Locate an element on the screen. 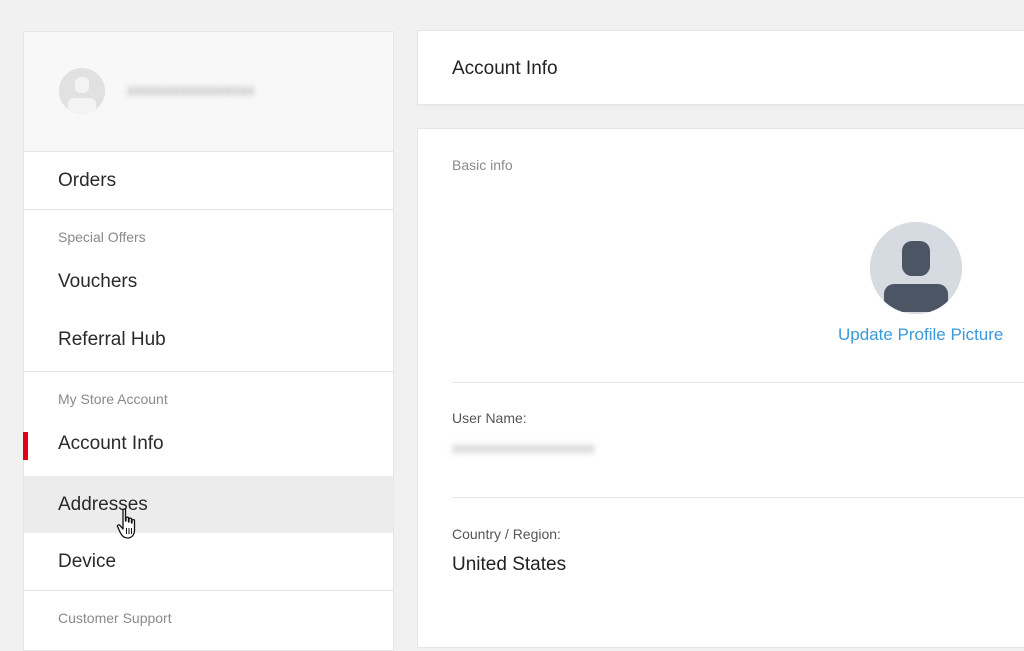 This screenshot has height=651, width=1024. user-name-label: User Name: is located at coordinates (489, 418).